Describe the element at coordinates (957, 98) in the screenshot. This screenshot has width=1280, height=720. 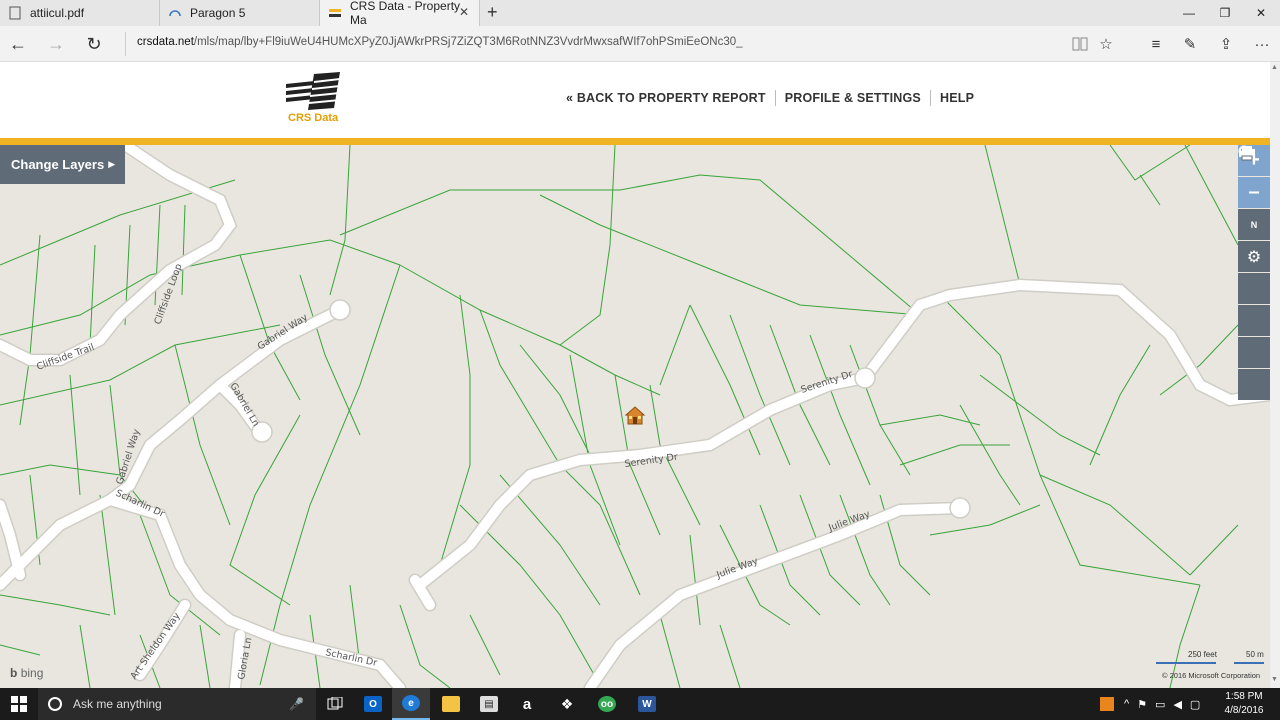
I see `help-link: HELP` at that location.